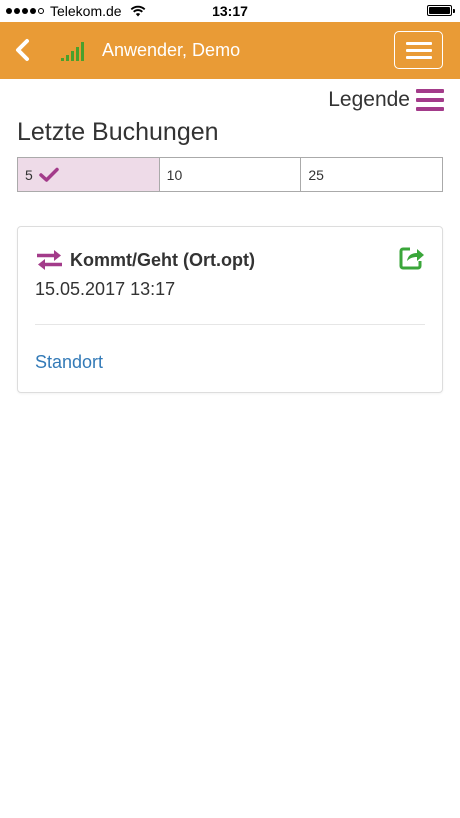 The width and height of the screenshot is (460, 818). Describe the element at coordinates (72, 51) in the screenshot. I see `signal-strength-icon` at that location.